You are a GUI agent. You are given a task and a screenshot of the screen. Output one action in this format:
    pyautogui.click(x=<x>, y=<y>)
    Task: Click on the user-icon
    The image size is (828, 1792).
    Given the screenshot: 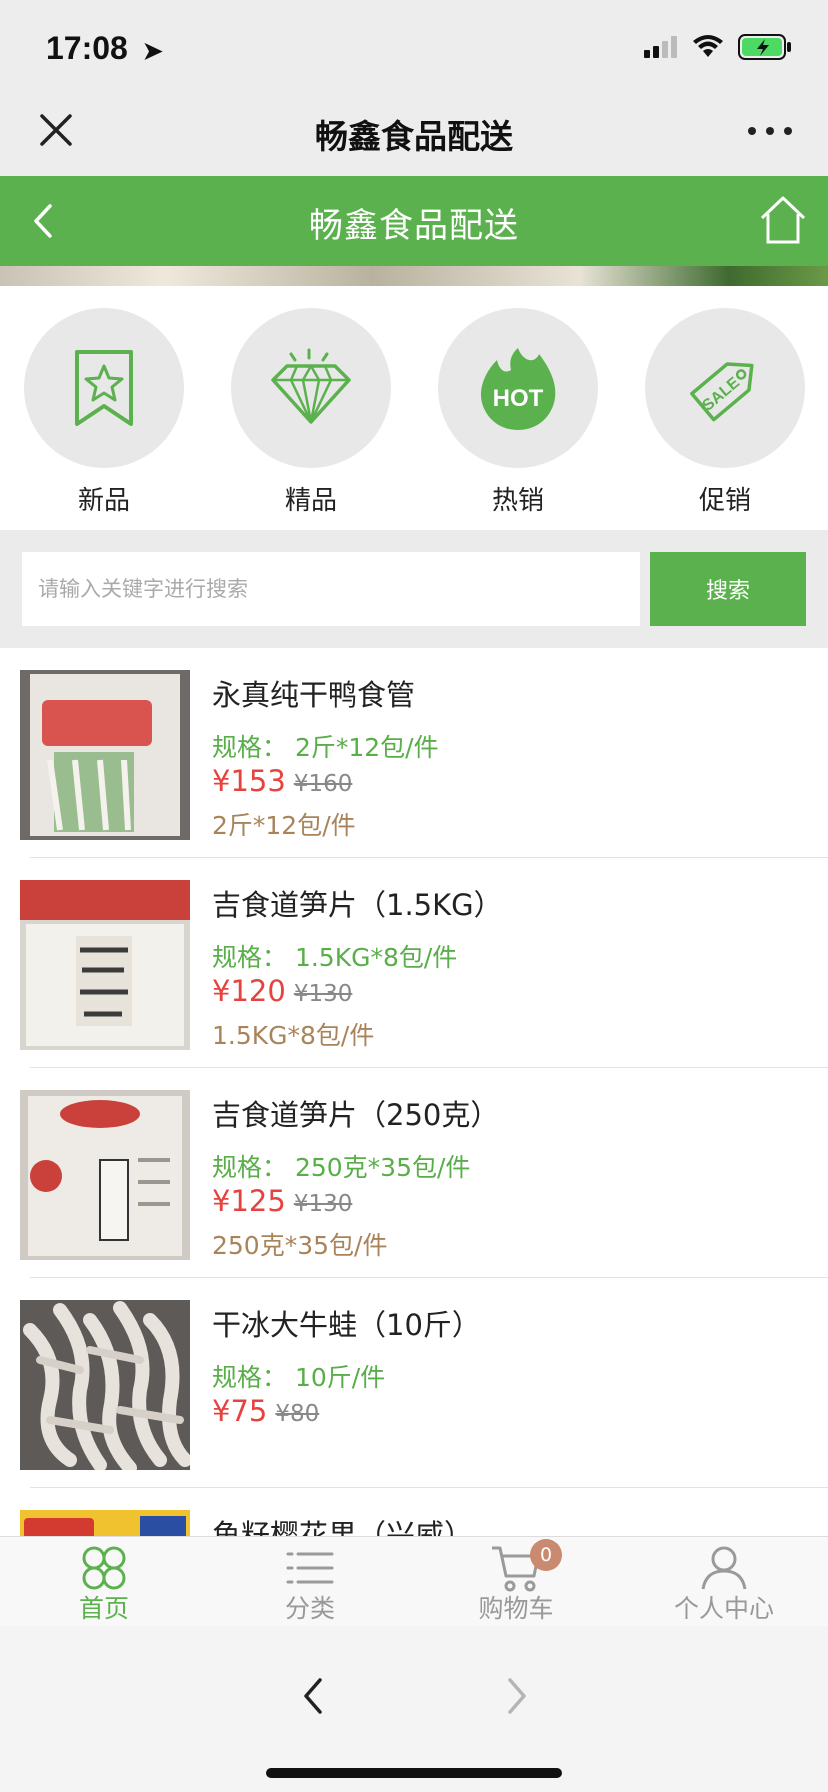 What is the action you would take?
    pyautogui.click(x=724, y=1568)
    